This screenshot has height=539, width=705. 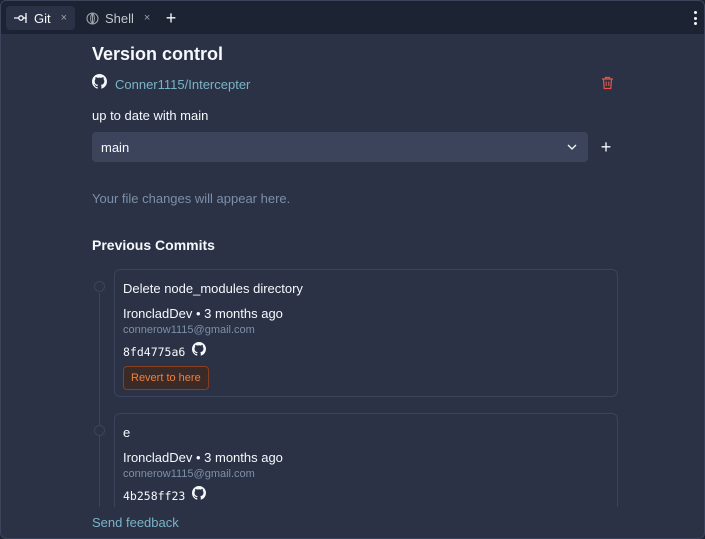 What do you see at coordinates (21, 18) in the screenshot?
I see `git-icon` at bounding box center [21, 18].